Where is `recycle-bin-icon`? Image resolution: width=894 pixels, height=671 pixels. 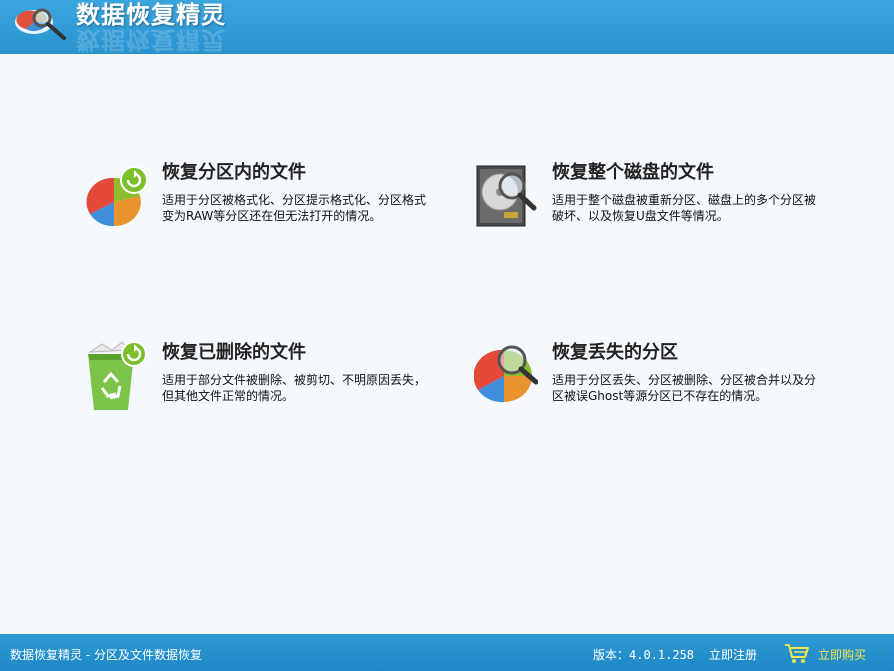 recycle-bin-icon is located at coordinates (117, 375).